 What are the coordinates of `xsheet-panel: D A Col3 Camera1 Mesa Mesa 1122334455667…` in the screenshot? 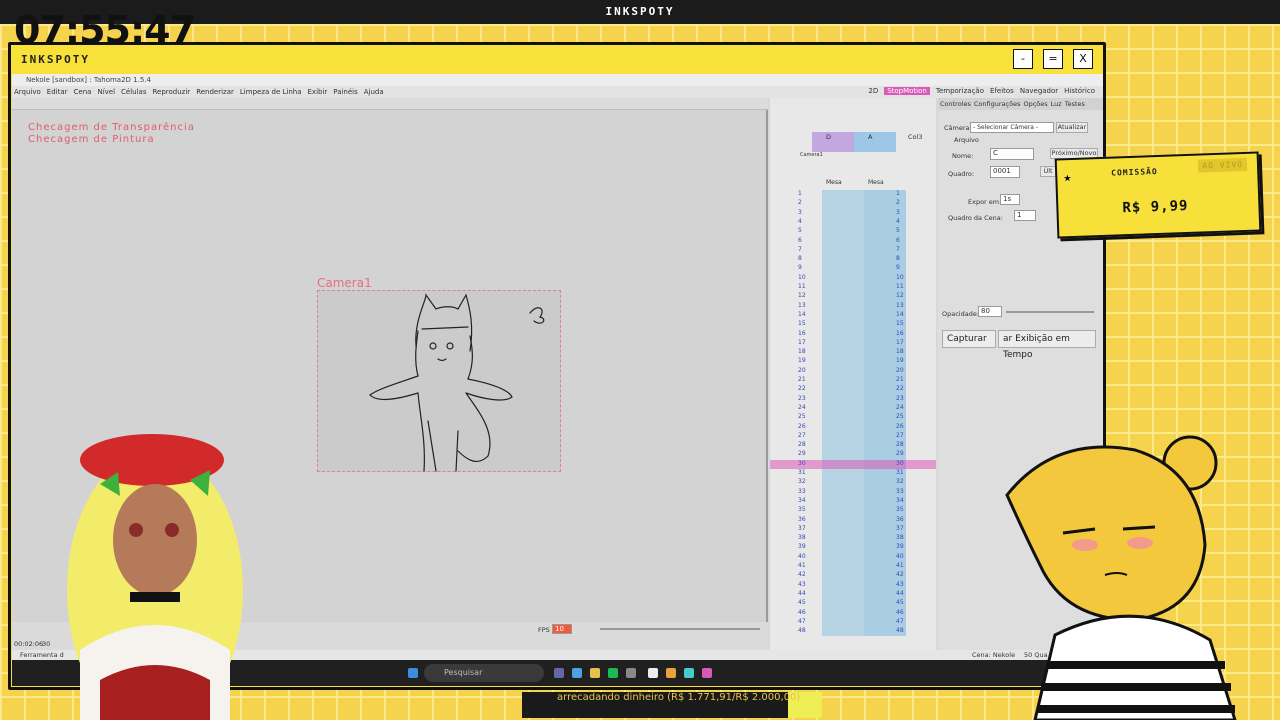 It's located at (853, 378).